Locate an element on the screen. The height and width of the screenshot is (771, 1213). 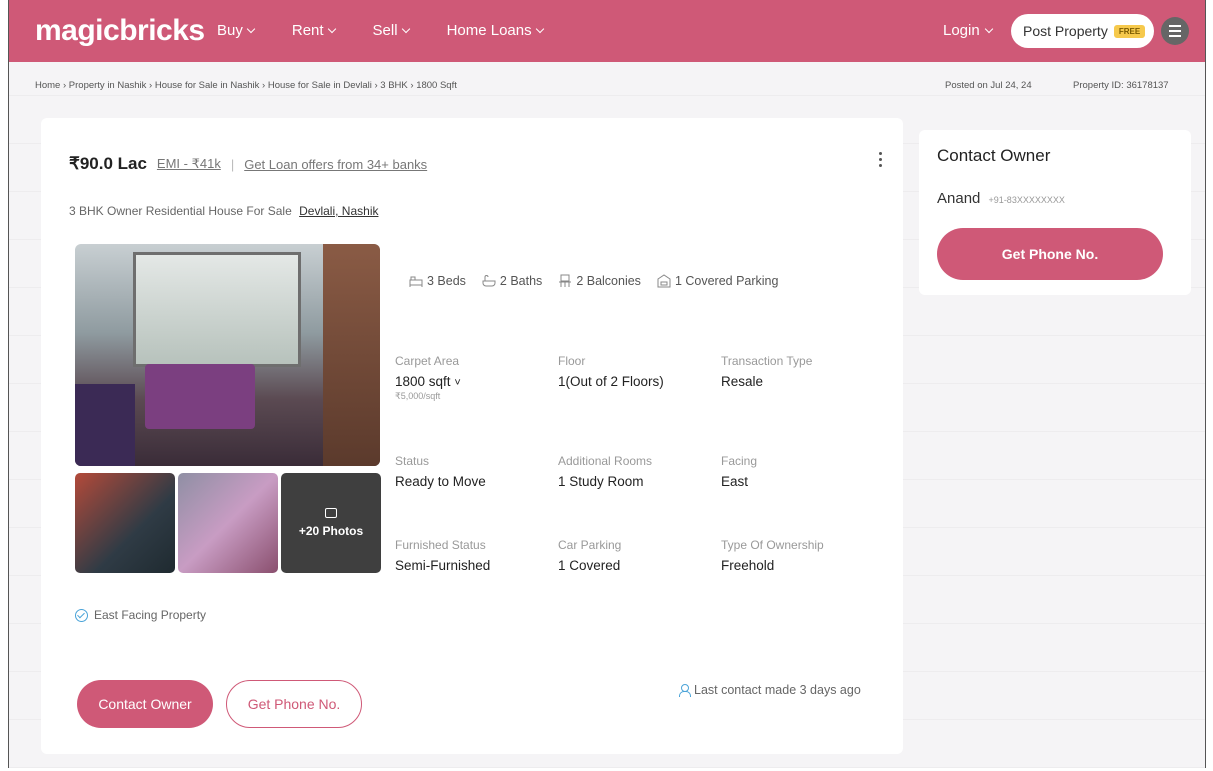
login-label: Login is located at coordinates (961, 30).